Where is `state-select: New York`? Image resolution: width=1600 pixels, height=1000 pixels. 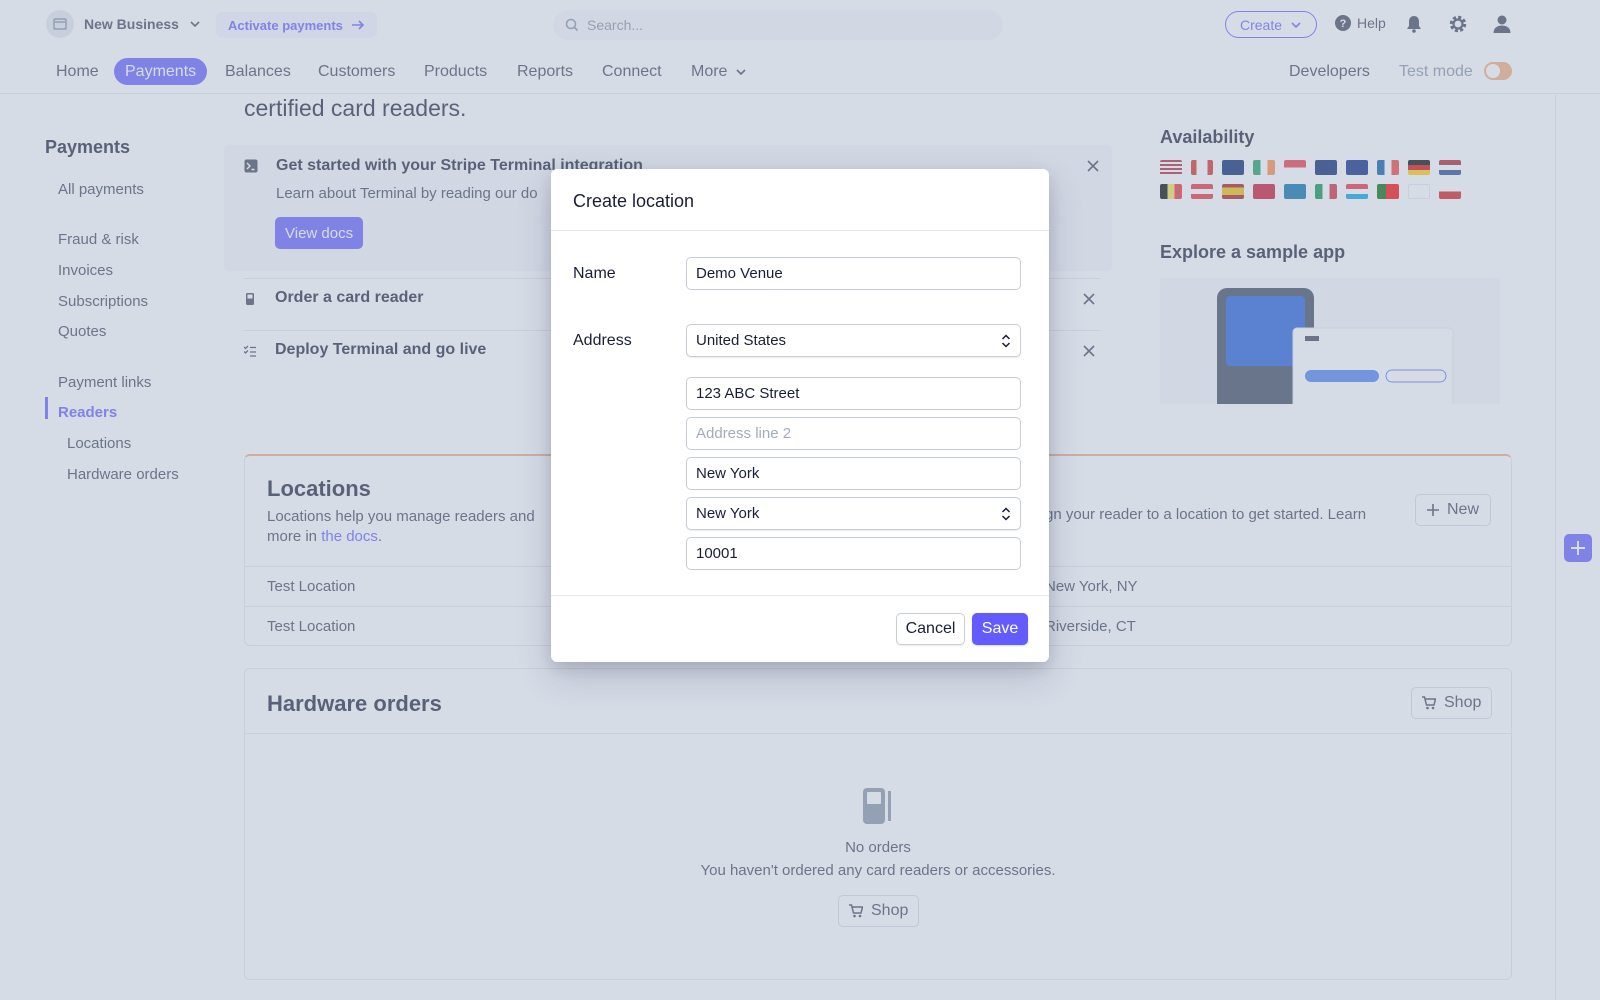
state-select: New York is located at coordinates (853, 513).